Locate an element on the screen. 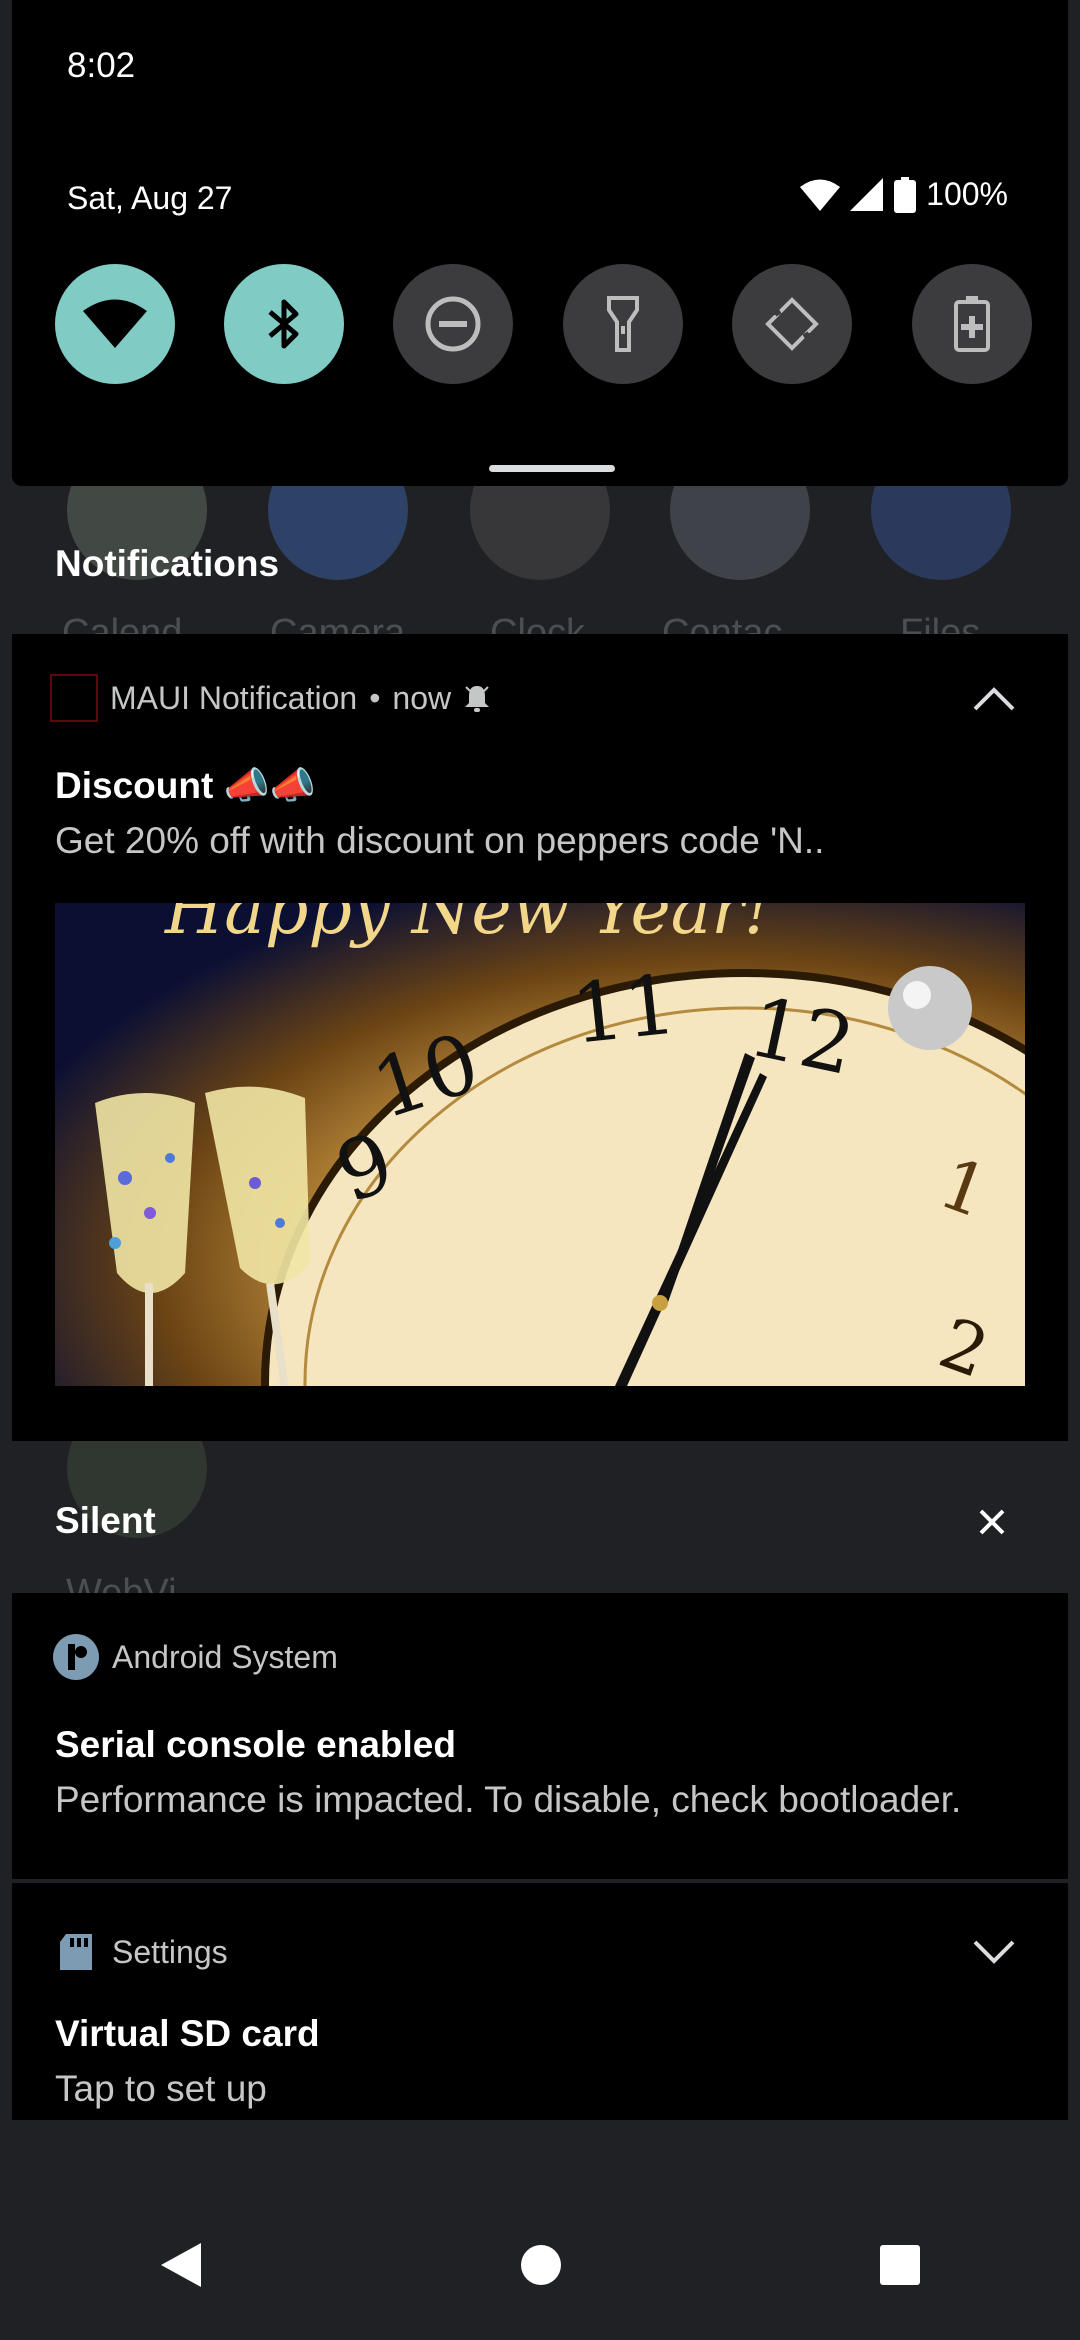 Image resolution: width=1080 pixels, height=2340 pixels. silent-header: Silent is located at coordinates (105, 1520).